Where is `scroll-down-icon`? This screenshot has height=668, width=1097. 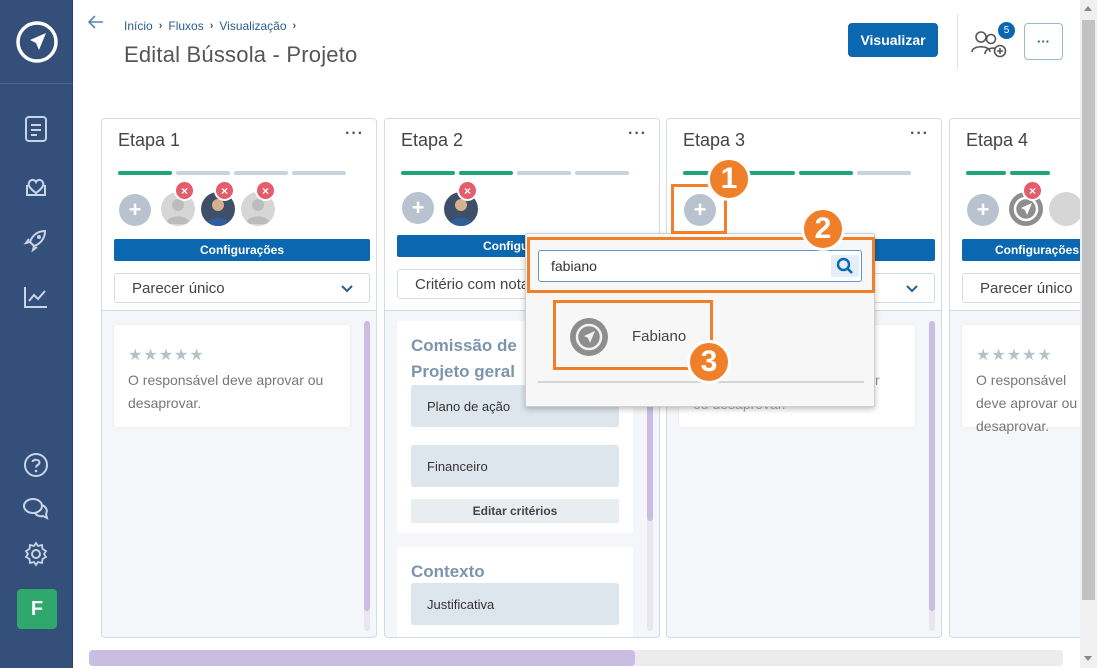
scroll-down-icon is located at coordinates (1088, 658).